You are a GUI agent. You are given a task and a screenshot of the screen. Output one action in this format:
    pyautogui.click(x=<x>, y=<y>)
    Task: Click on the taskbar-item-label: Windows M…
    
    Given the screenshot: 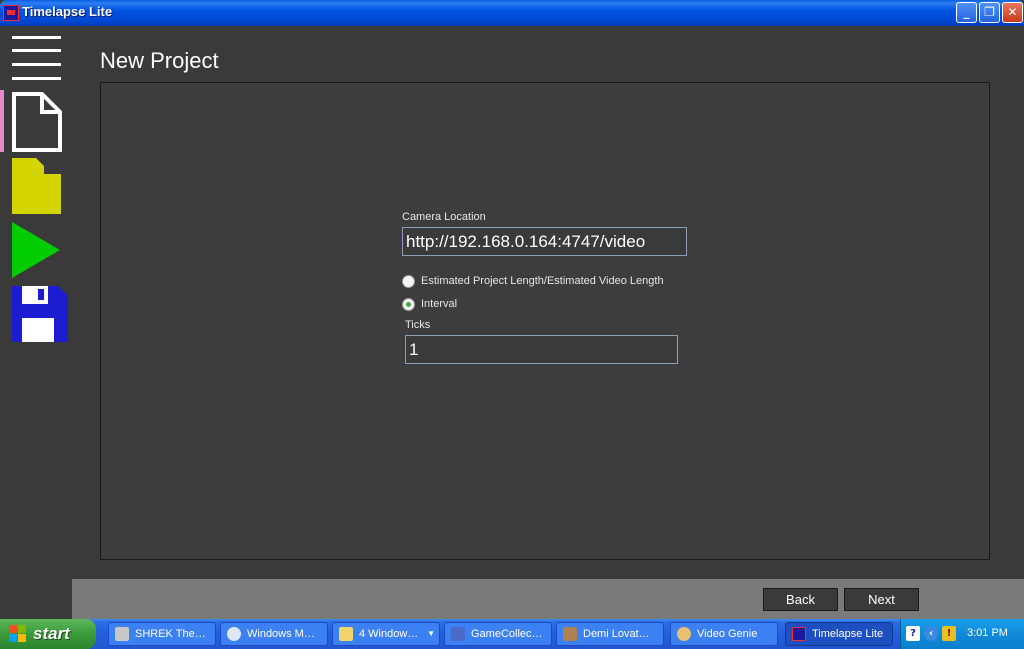 What is the action you would take?
    pyautogui.click(x=281, y=634)
    